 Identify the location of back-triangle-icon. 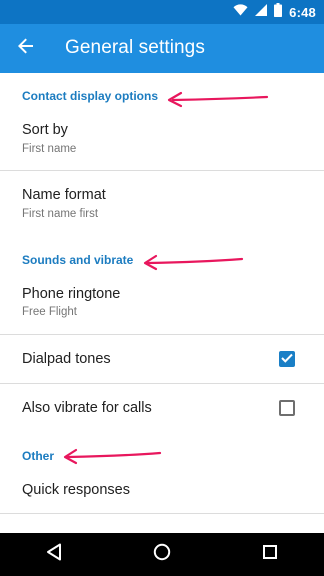
(54, 554).